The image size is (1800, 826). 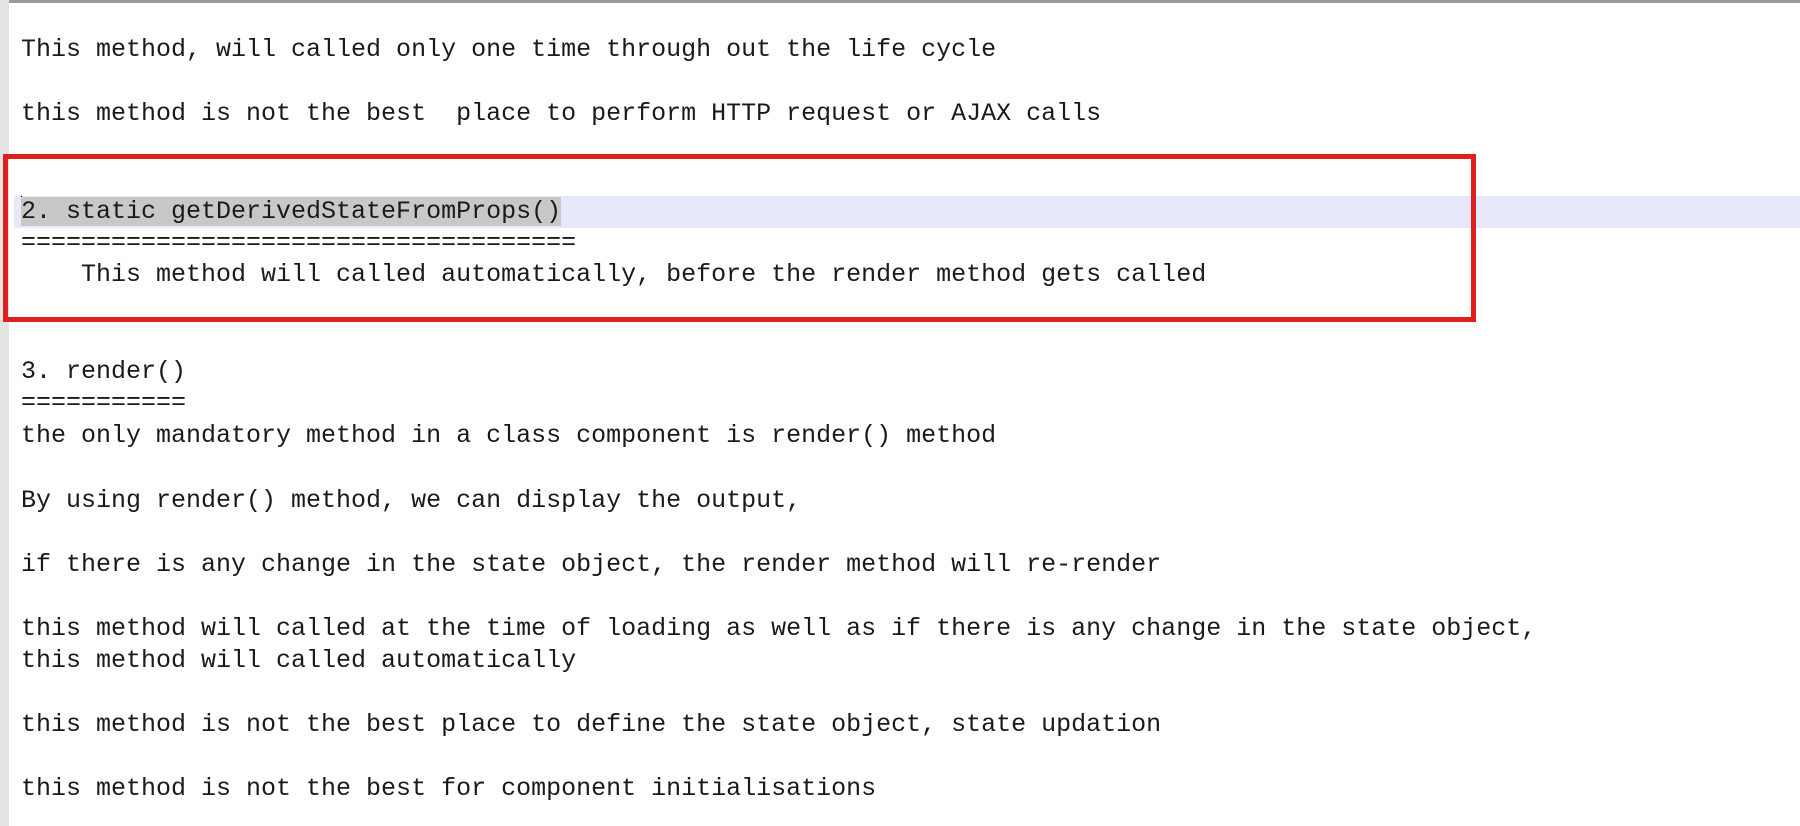 I want to click on text-line: 3. render(), so click(x=103, y=372).